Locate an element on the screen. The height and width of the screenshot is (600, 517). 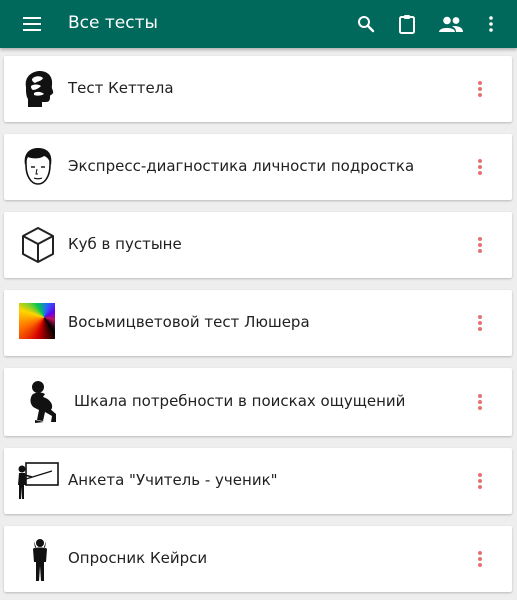
test-title: Анкета "Учитель - ученик" is located at coordinates (173, 480).